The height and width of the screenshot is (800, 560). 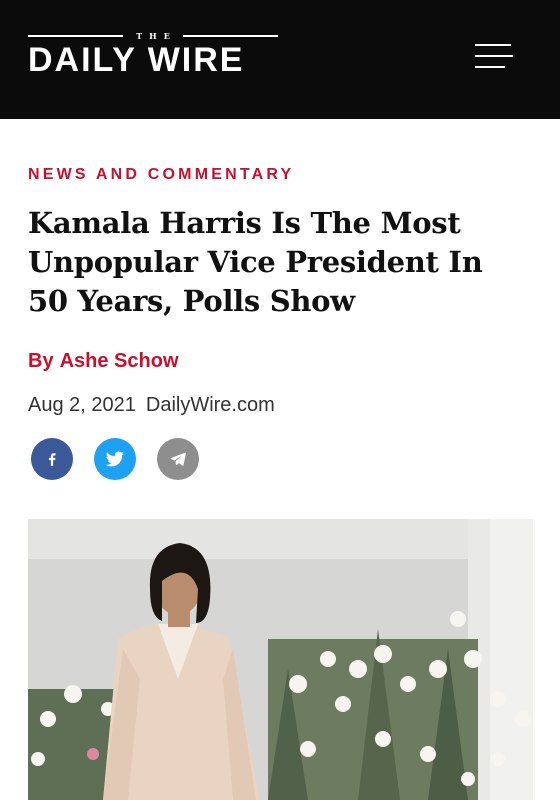 What do you see at coordinates (136, 60) in the screenshot?
I see `logo-text: DAILY WIRE` at bounding box center [136, 60].